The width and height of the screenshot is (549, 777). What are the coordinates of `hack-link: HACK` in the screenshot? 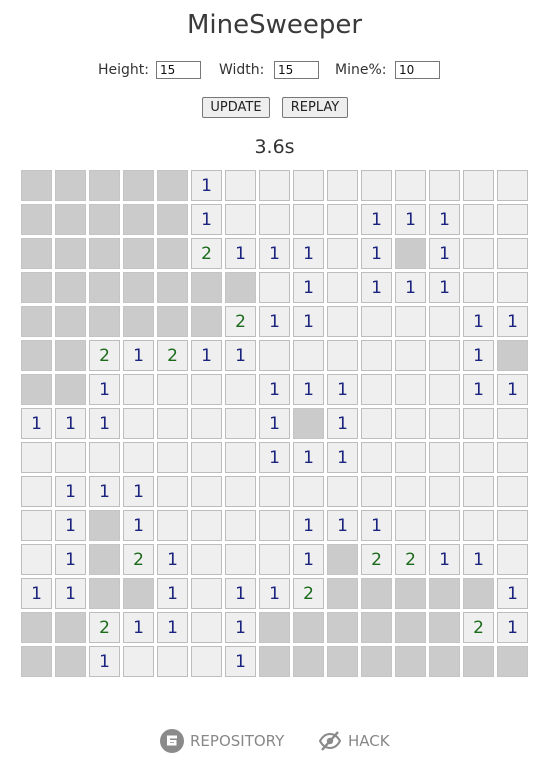 It's located at (354, 741).